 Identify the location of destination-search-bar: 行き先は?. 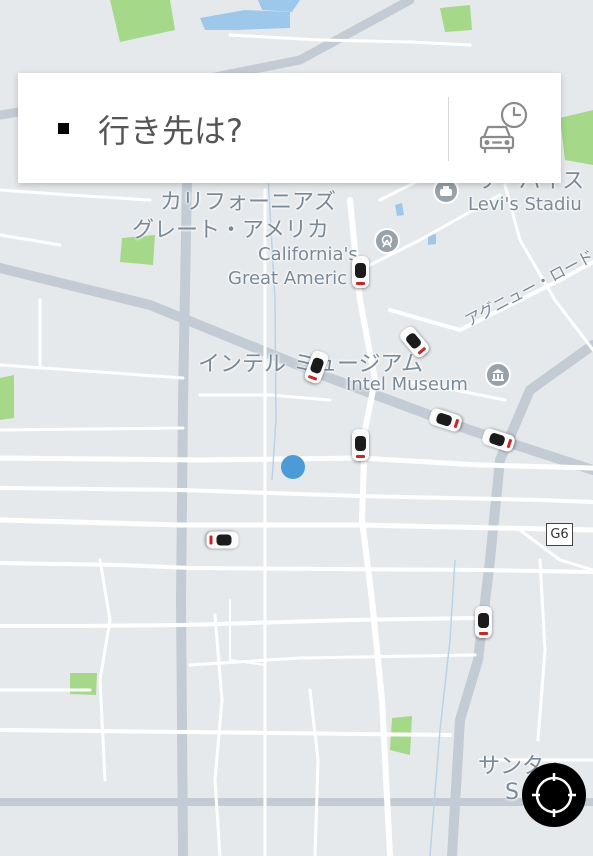
(289, 128).